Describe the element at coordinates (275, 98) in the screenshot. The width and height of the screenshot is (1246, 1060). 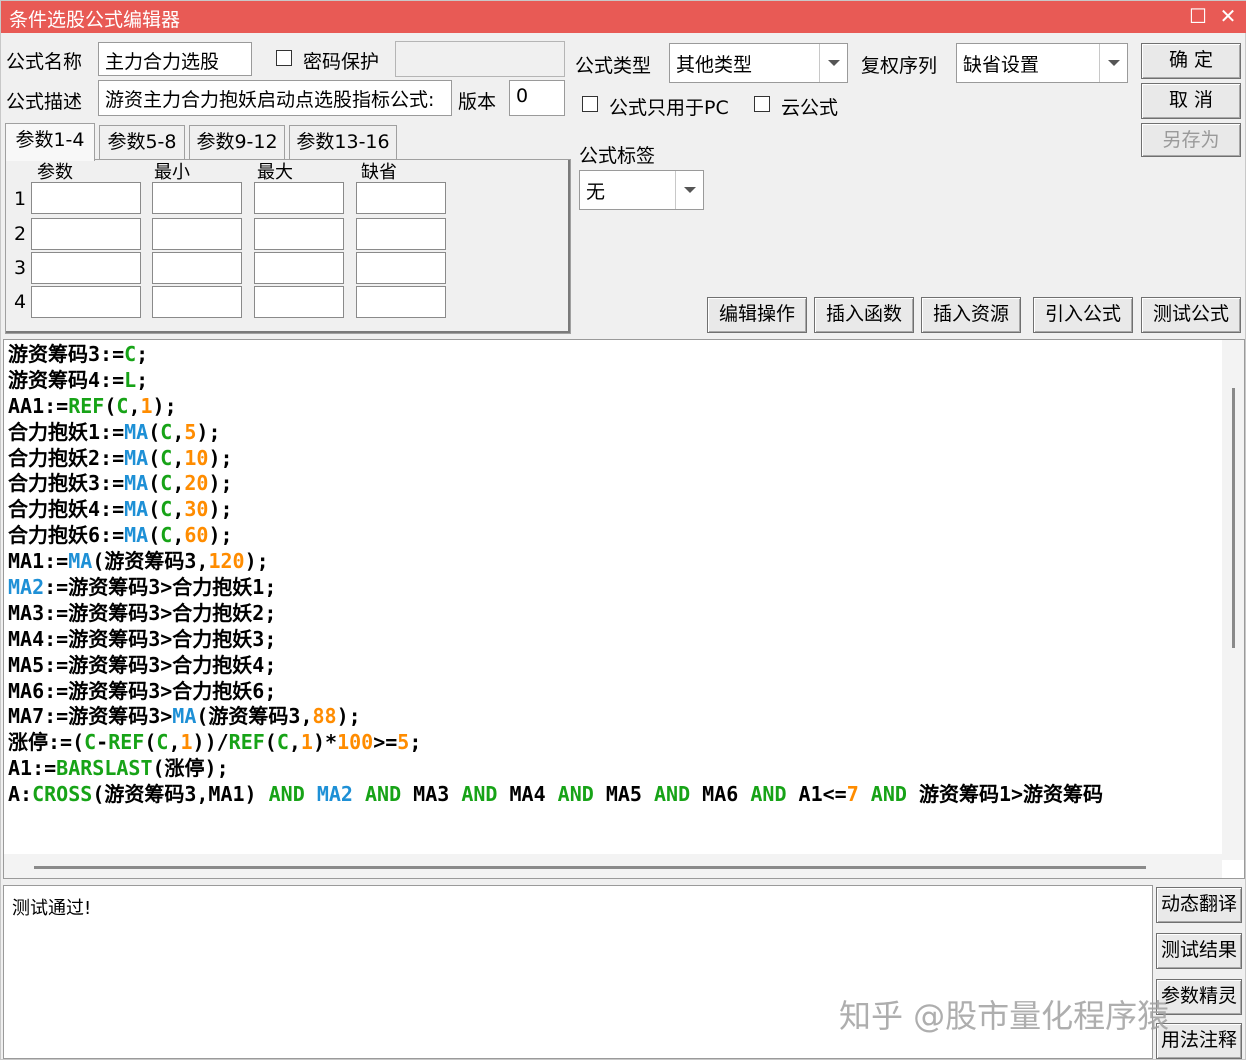
I see `formula-desc-input: 游资主力合力抱妖启动点选股指标公式:` at that location.